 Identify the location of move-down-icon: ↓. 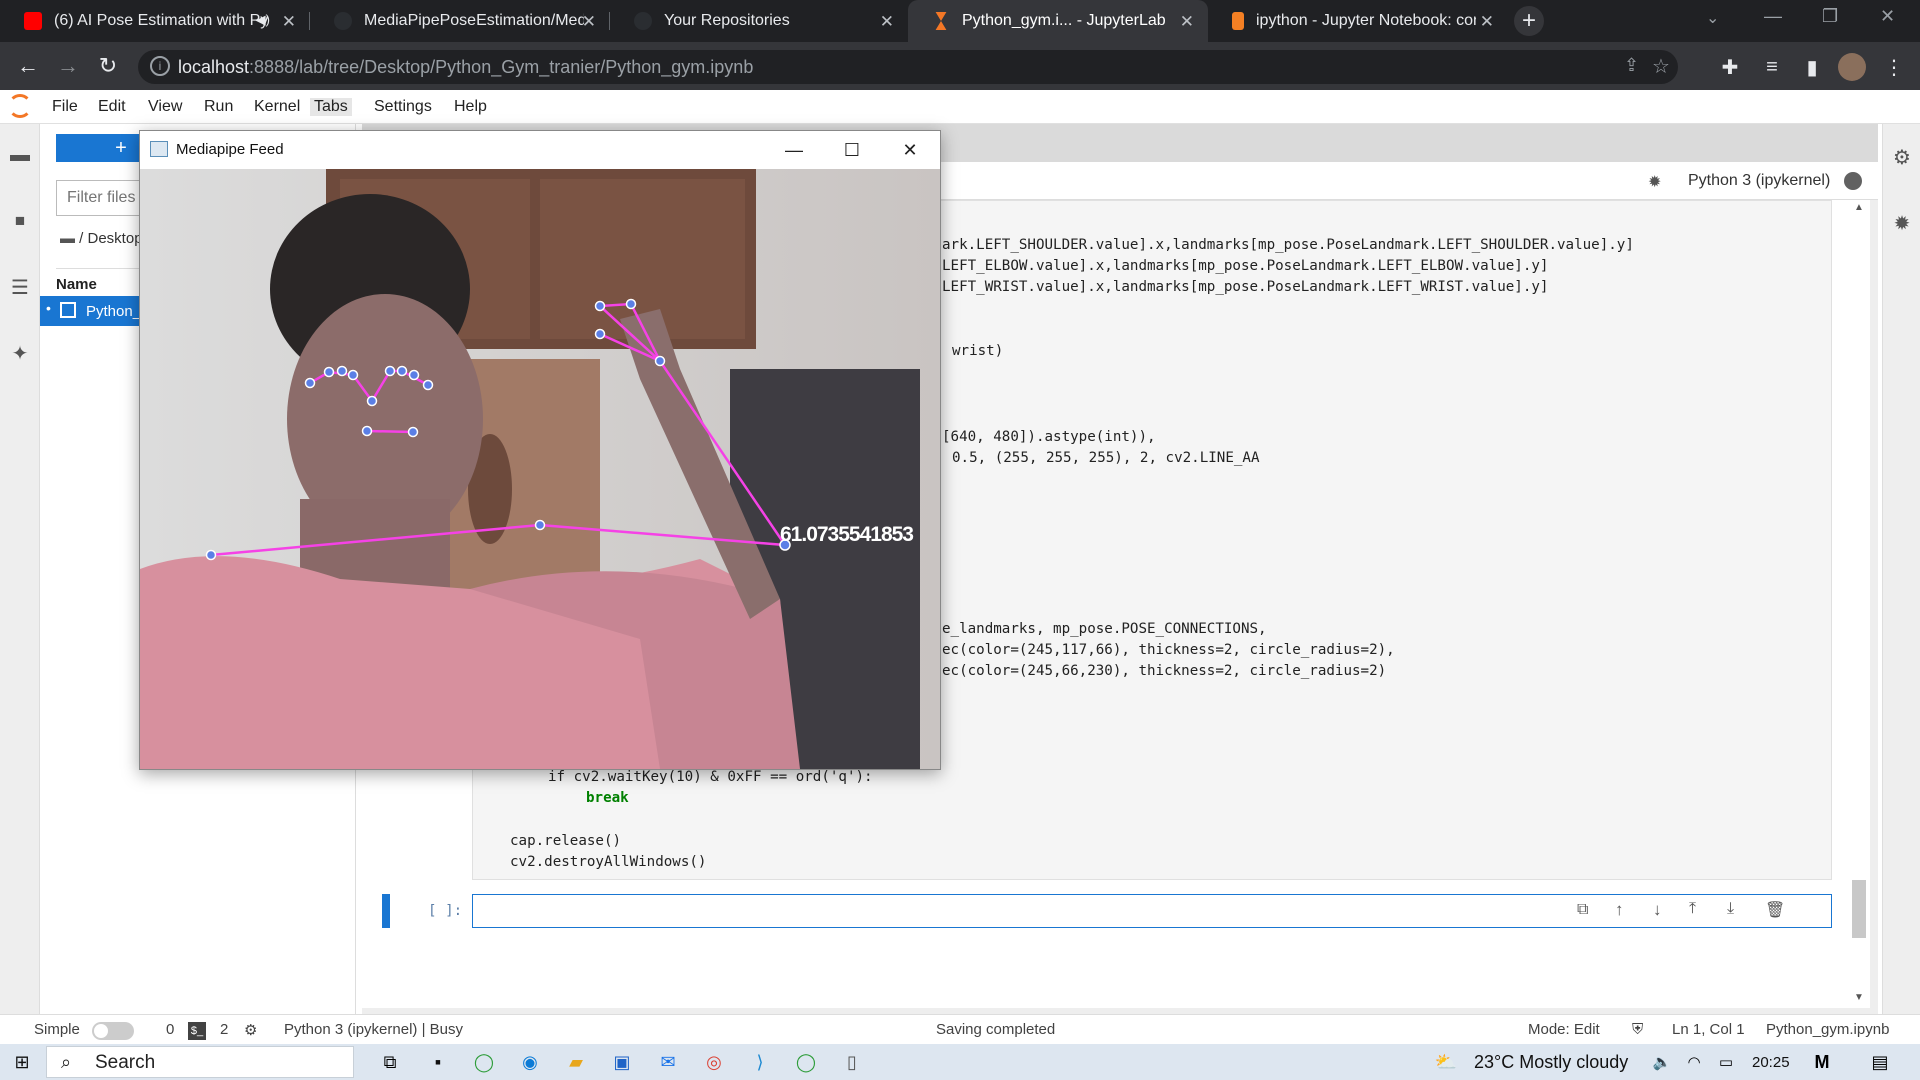
(1657, 910).